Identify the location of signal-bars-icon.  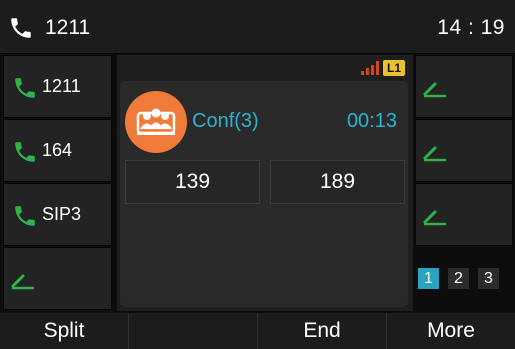
(369, 68).